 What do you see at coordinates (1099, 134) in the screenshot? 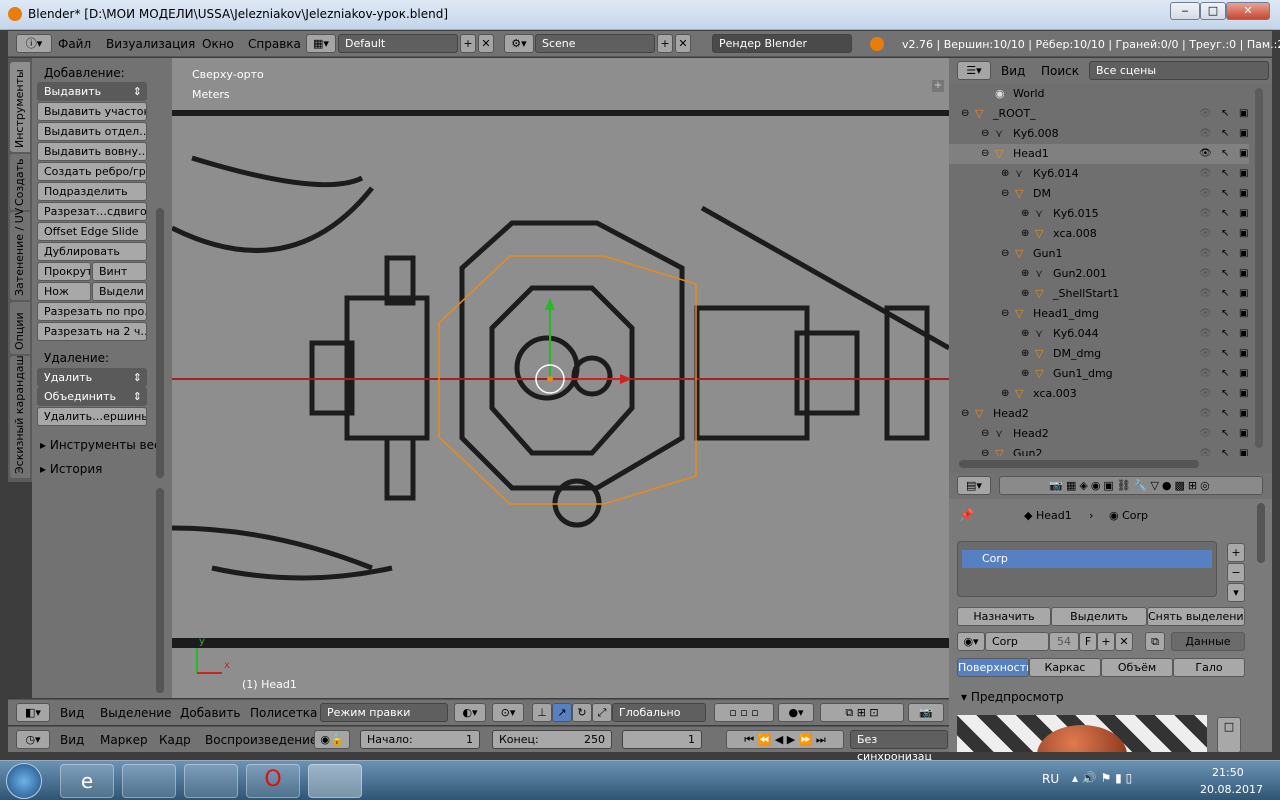
I see `outliner-row: ⊖ ⋎ Куб.008 👁 ↖ ▣` at bounding box center [1099, 134].